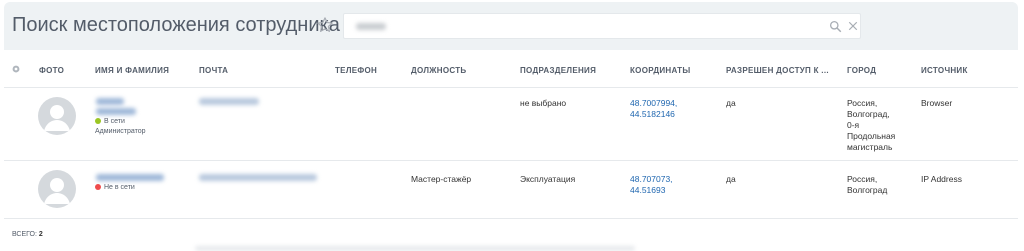  I want to click on column-source: ИСТОЧНИК, so click(944, 70).